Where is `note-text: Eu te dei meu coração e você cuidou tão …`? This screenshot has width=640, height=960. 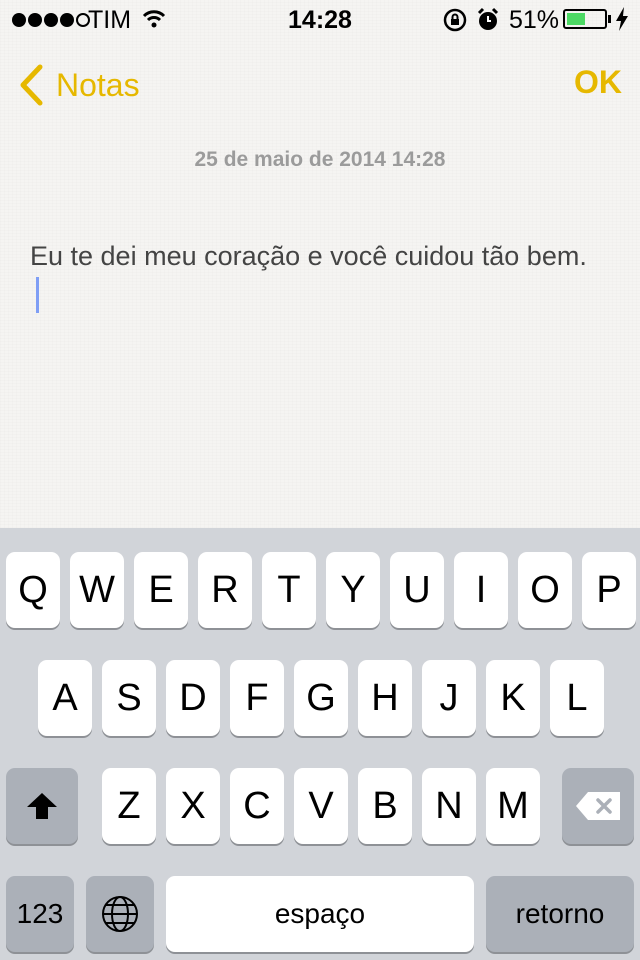
note-text: Eu te dei meu coração e você cuidou tão … is located at coordinates (308, 256).